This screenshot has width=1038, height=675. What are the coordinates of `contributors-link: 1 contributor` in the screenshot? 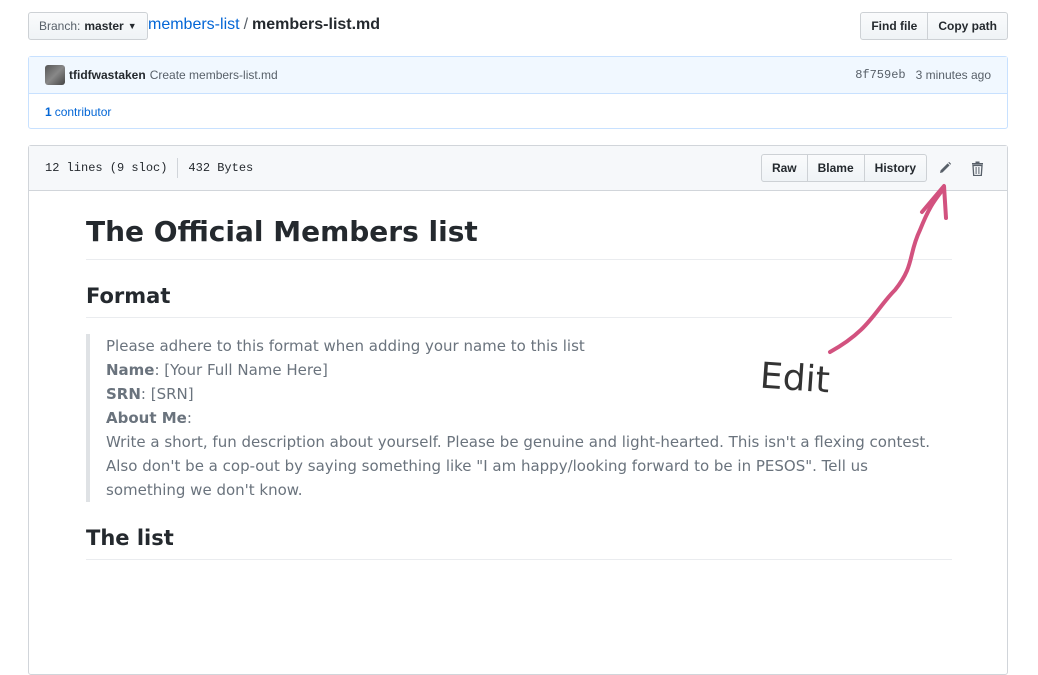 It's located at (518, 111).